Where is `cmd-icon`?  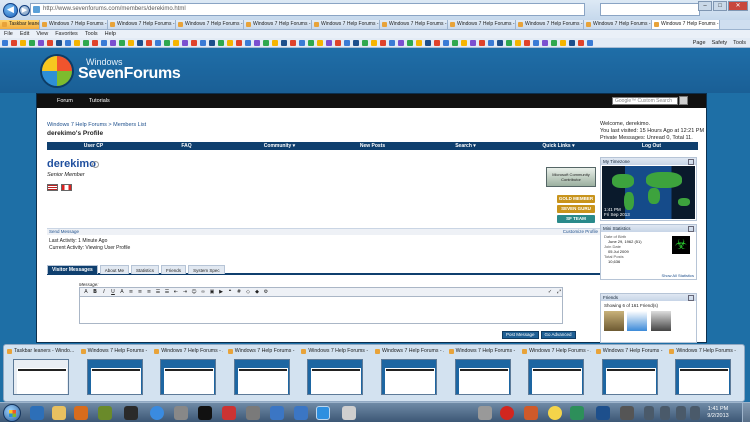 cmd-icon is located at coordinates (205, 413).